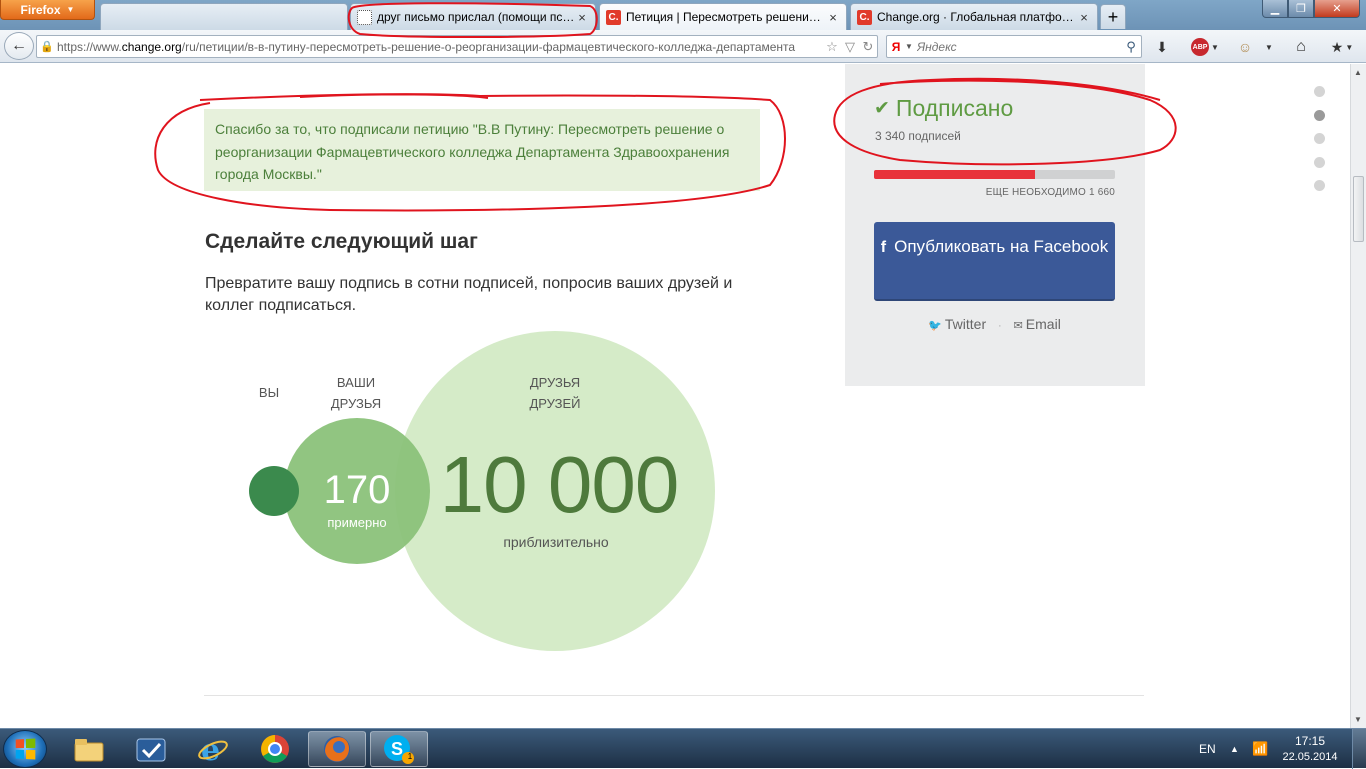 This screenshot has height=769, width=1366. I want to click on chrome-taskbar-button, so click(275, 749).